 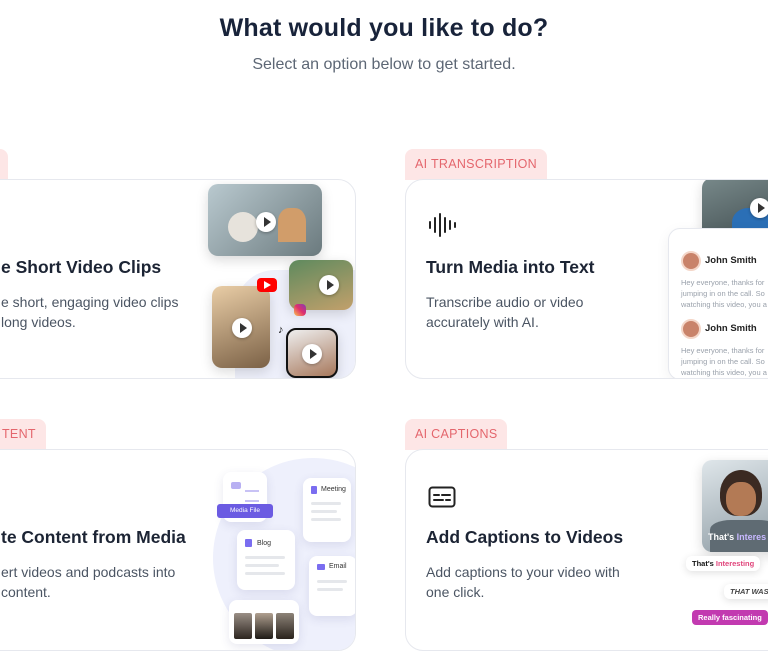 I want to click on caption-overlay: That's Interes, so click(x=737, y=537).